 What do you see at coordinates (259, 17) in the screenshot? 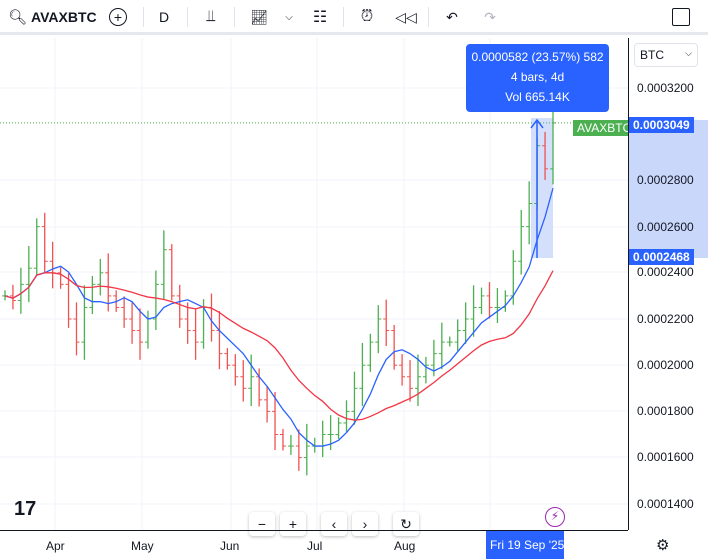
I see `indicators-icon: 📈︎` at bounding box center [259, 17].